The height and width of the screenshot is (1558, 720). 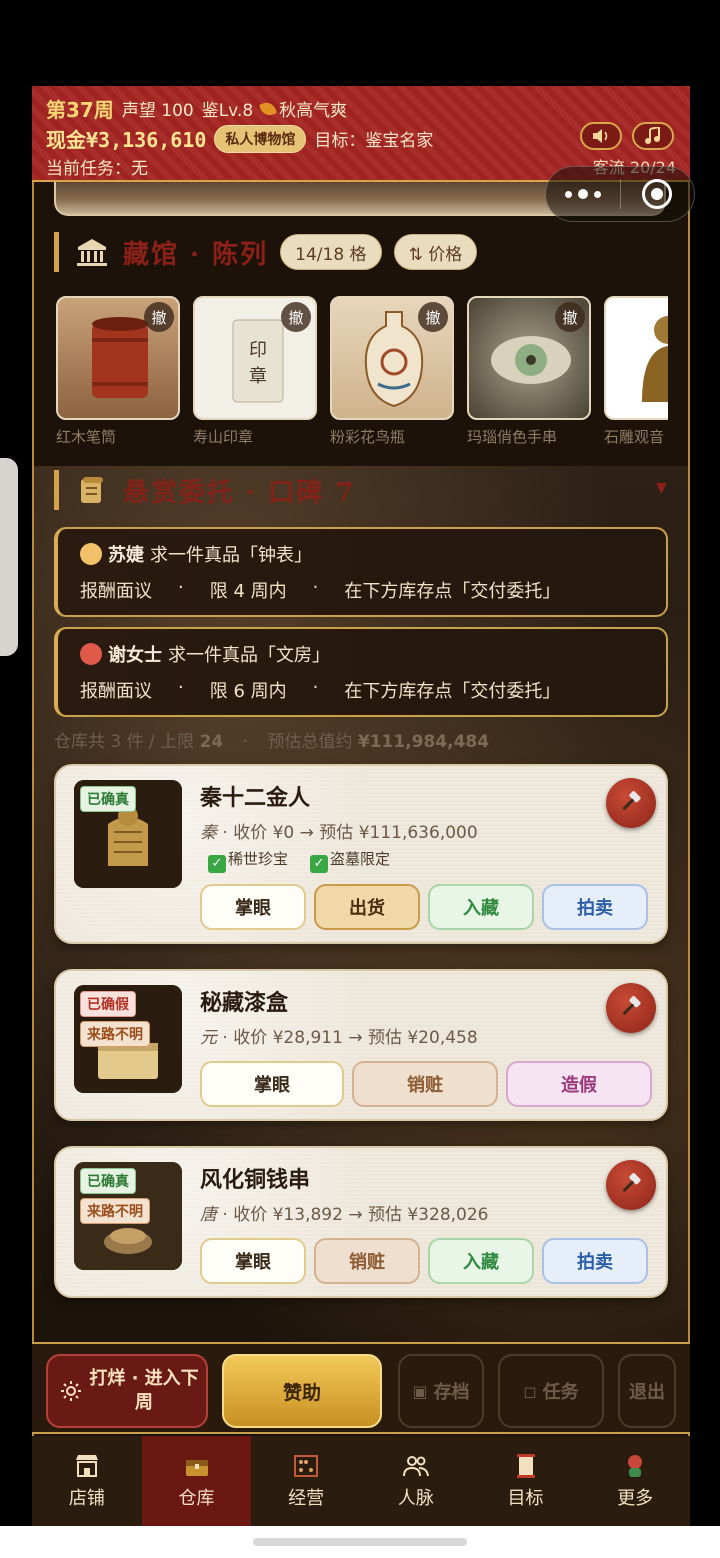 I want to click on sound-toggle-button, so click(x=601, y=136).